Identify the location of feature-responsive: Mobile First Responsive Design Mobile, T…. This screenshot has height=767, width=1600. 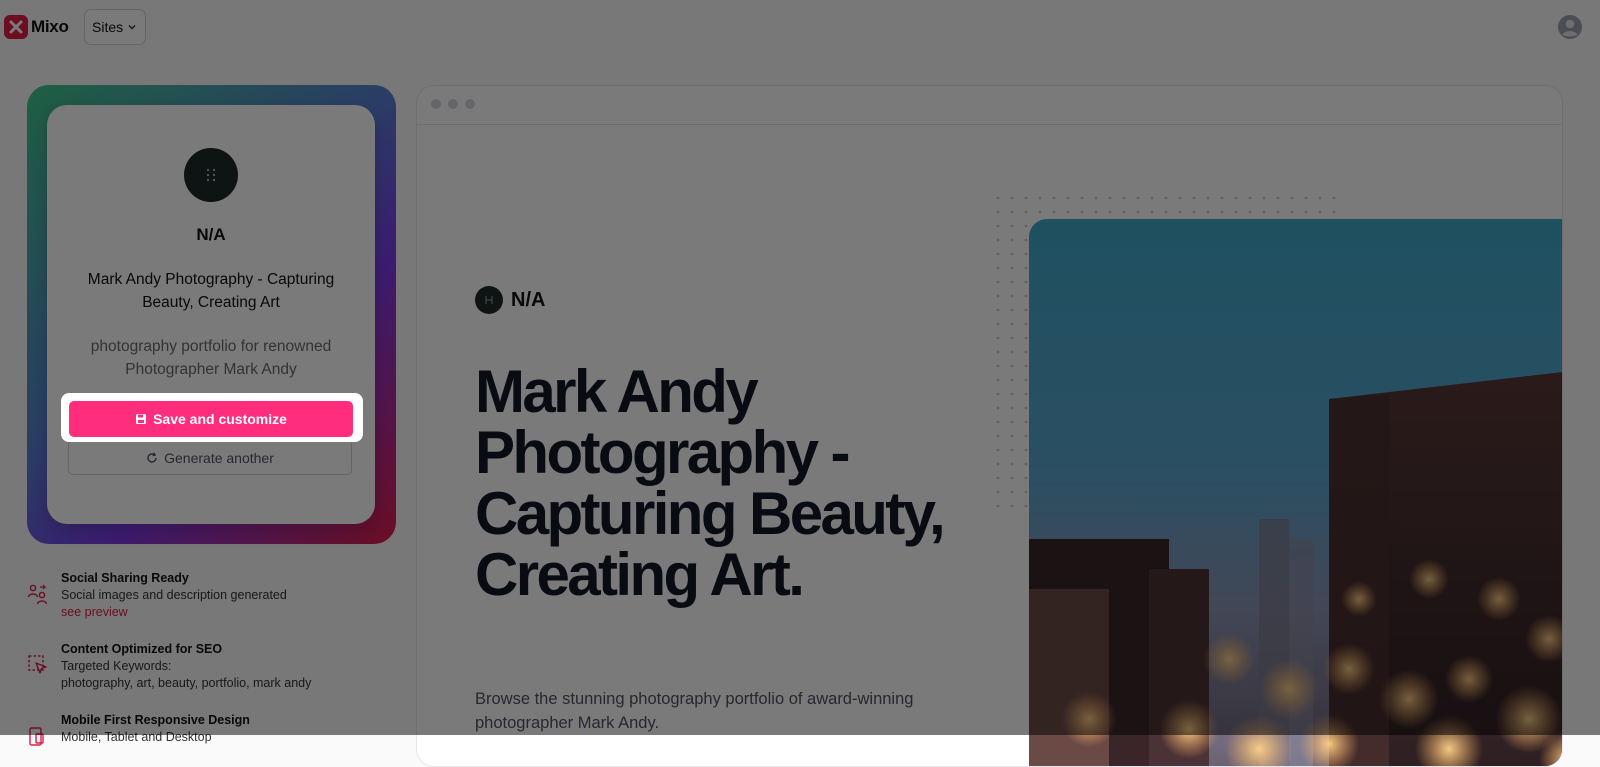
(197, 729).